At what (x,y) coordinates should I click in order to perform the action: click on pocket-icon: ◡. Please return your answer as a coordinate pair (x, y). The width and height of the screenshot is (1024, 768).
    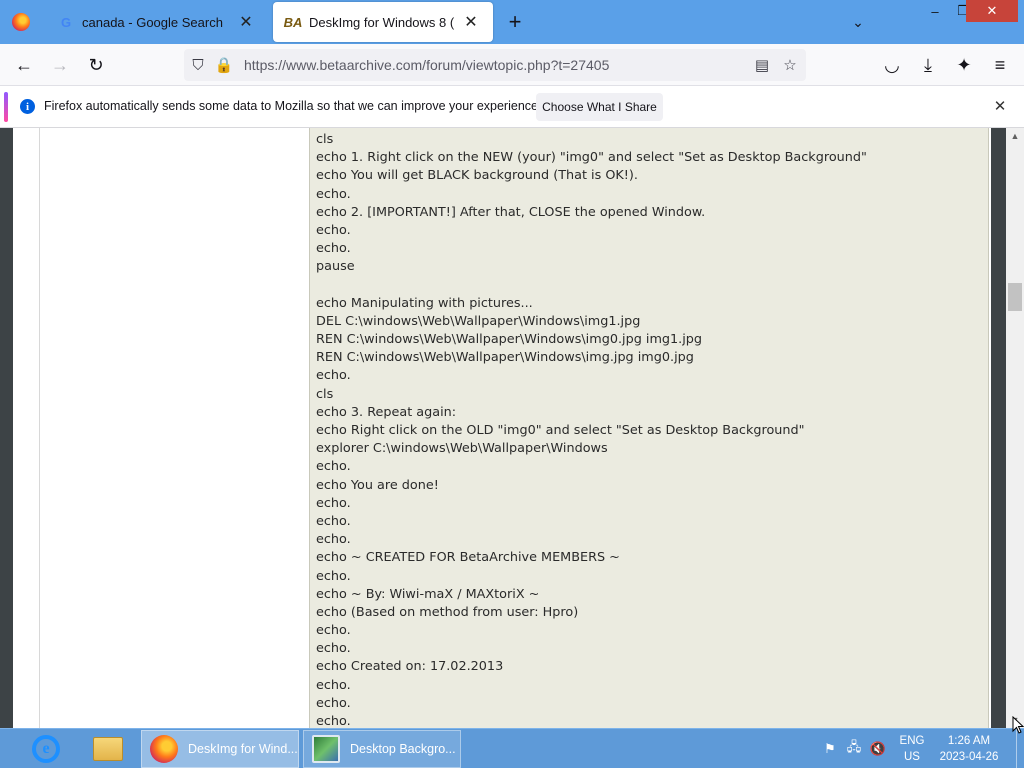
    Looking at the image, I should click on (892, 65).